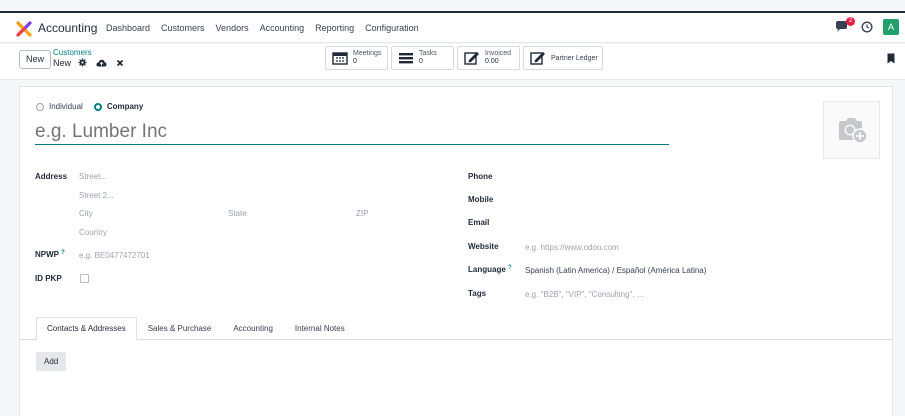  Describe the element at coordinates (84, 278) in the screenshot. I see `idpkp-checkbox` at that location.